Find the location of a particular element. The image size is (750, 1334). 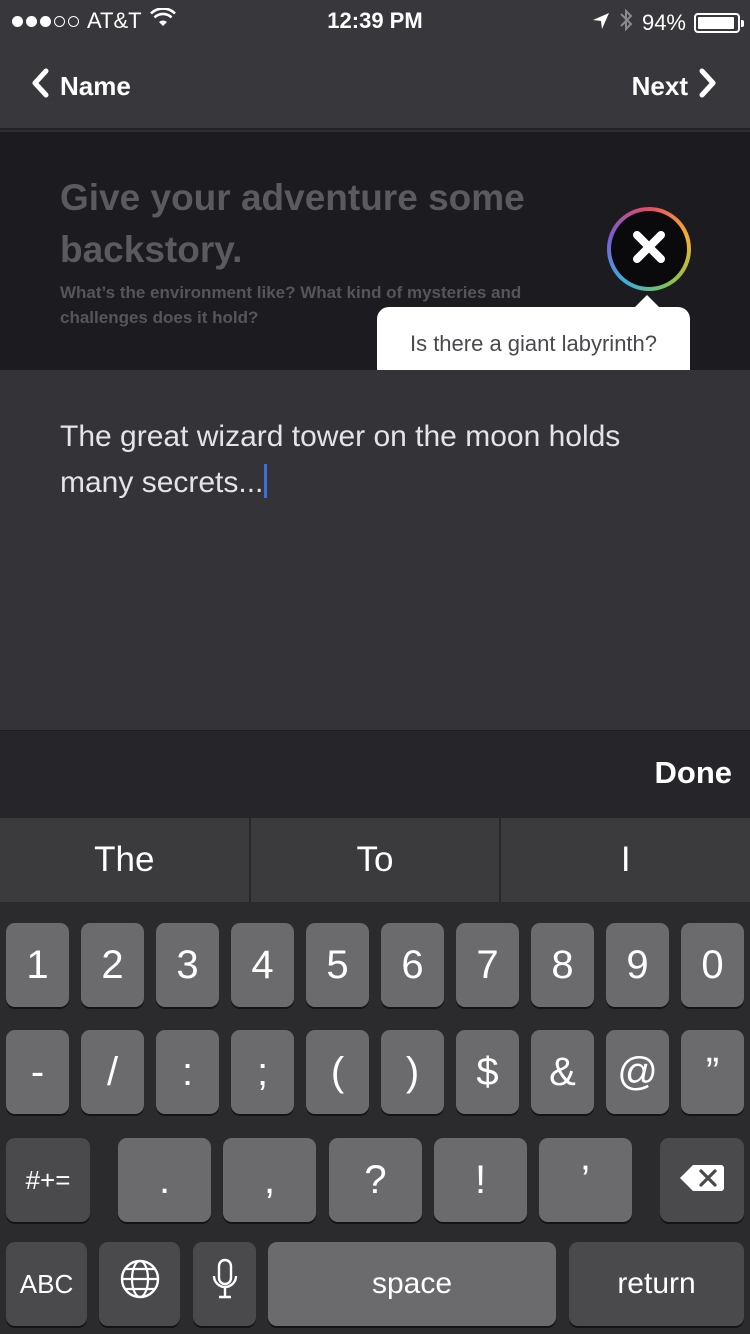

dictation-key is located at coordinates (224, 1284).